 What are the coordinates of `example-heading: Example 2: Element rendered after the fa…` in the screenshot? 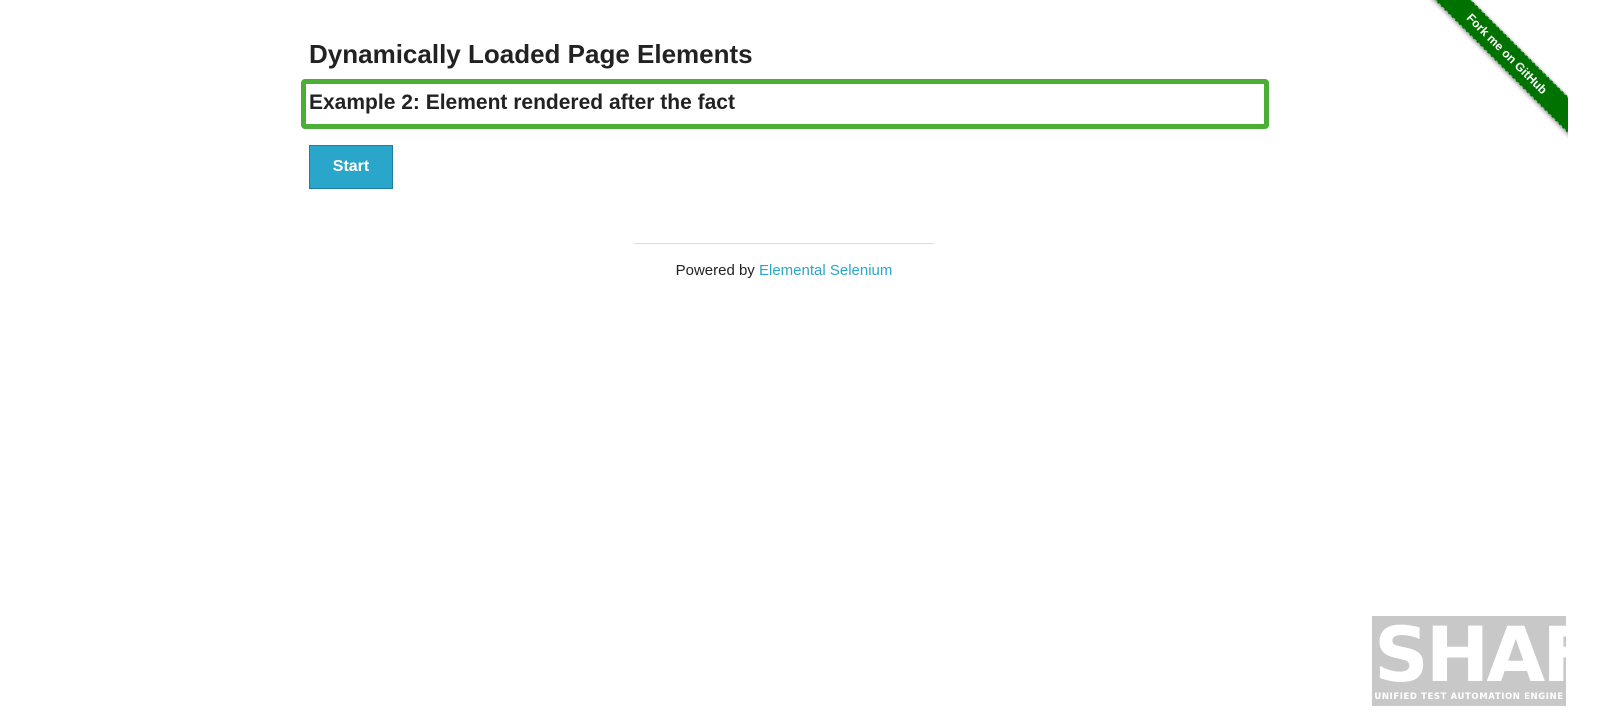 It's located at (522, 102).